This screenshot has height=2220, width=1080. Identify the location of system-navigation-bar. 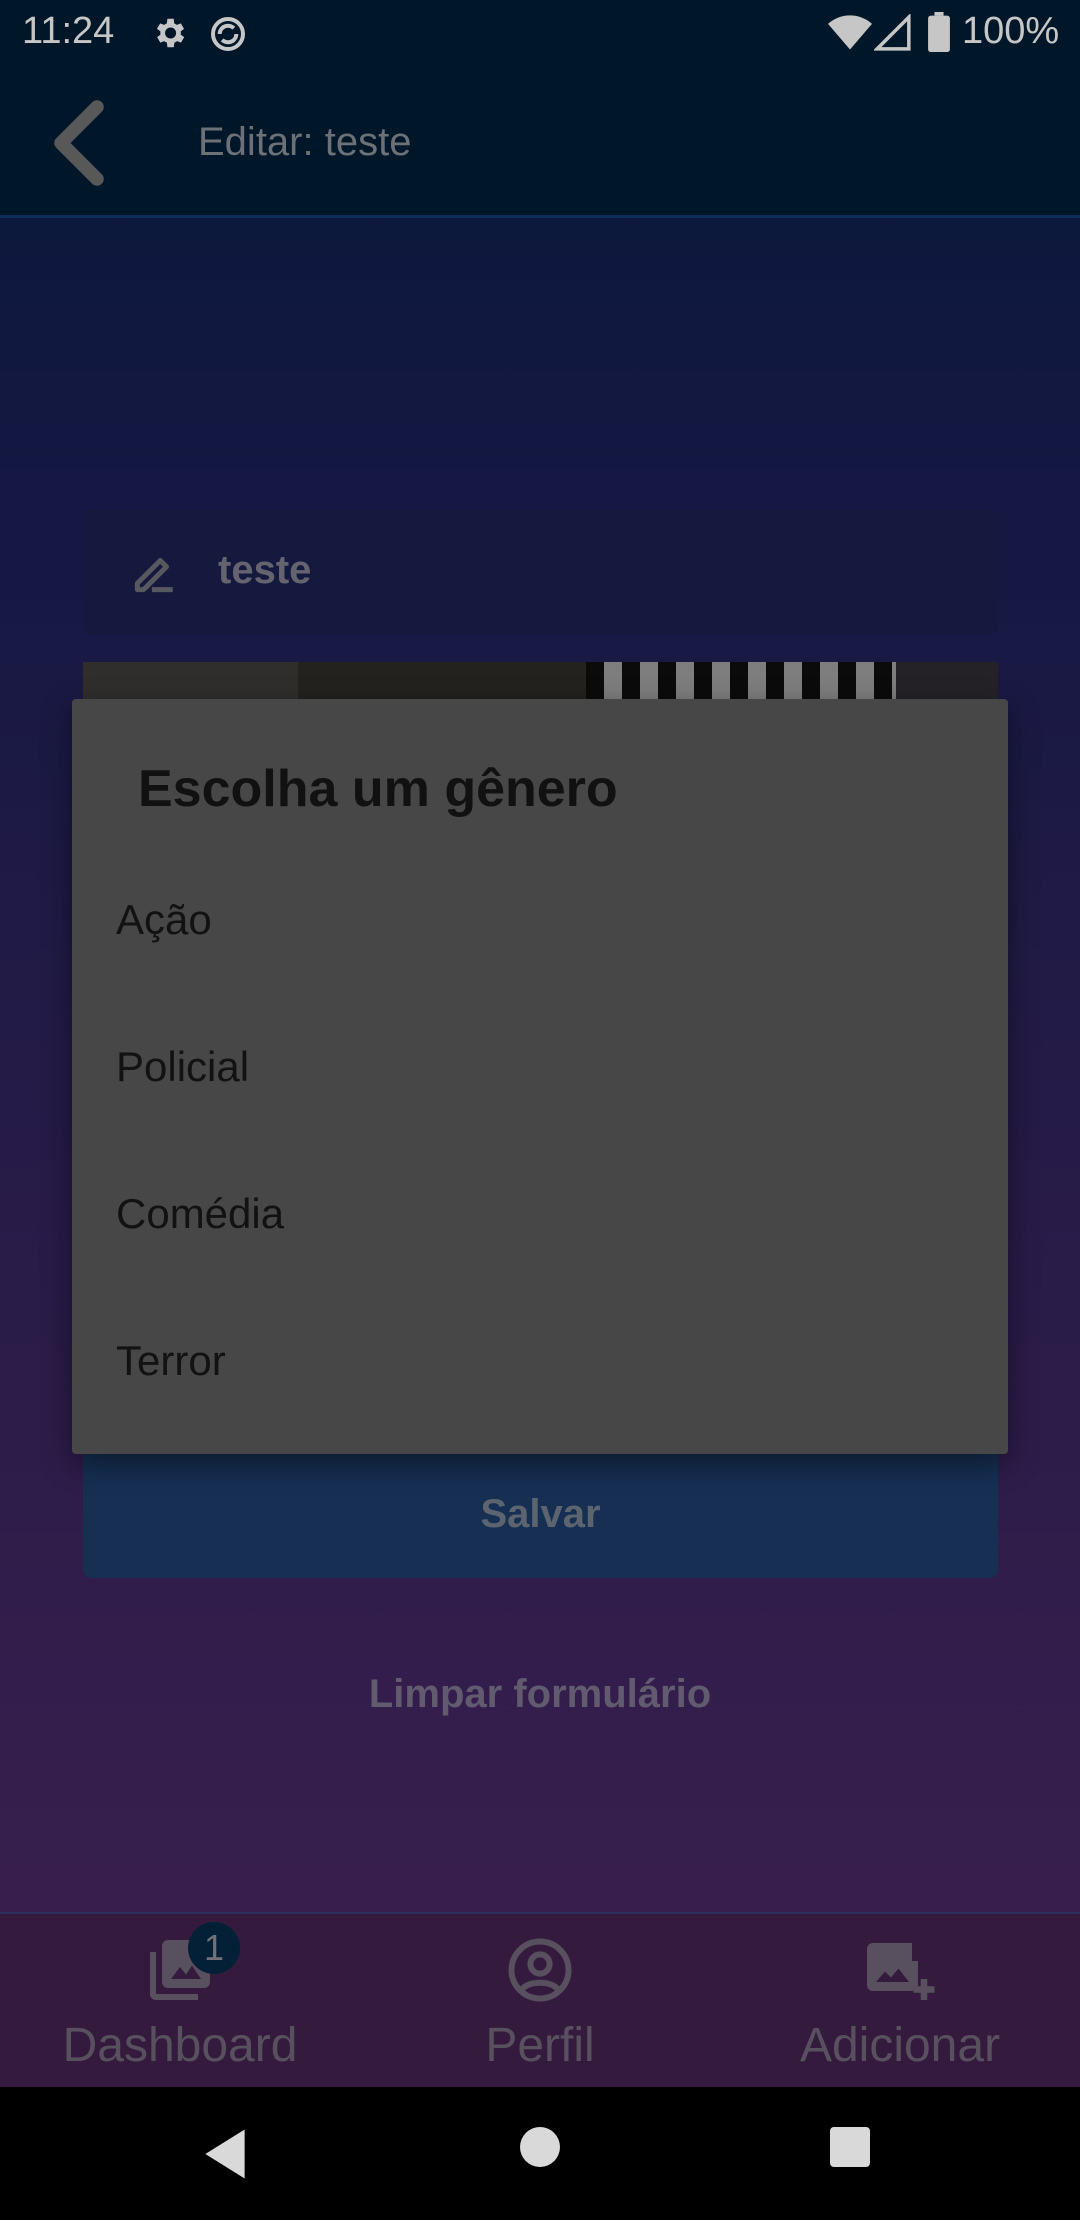
(540, 2153).